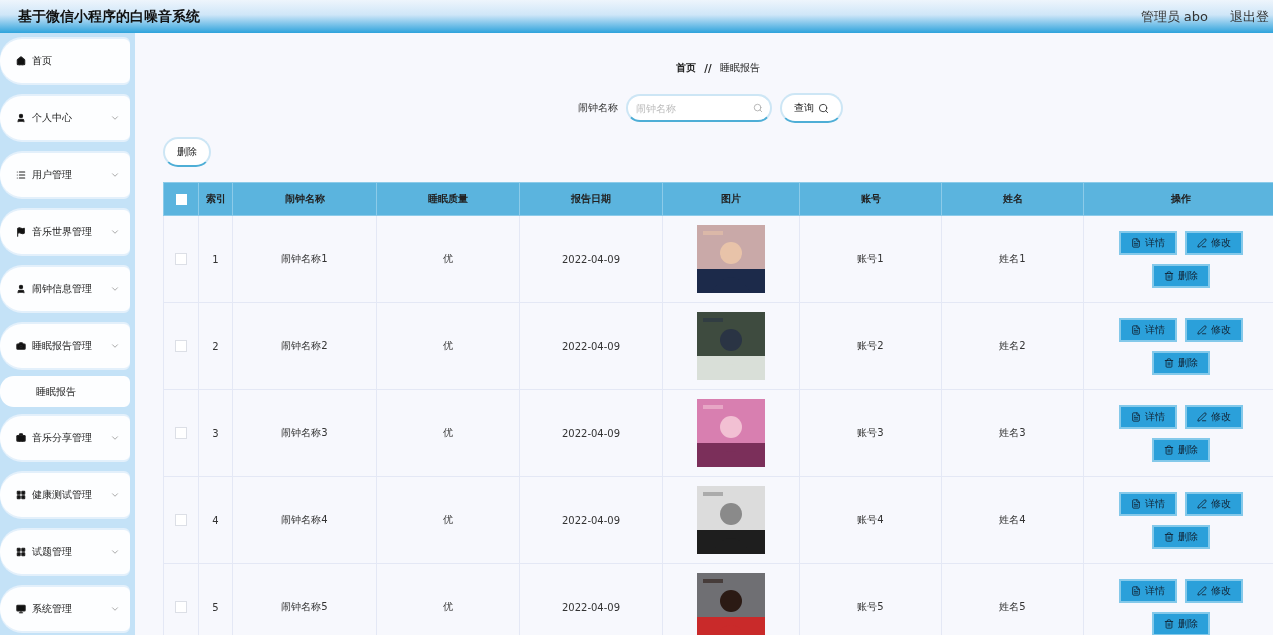  I want to click on submenu-item: 睡眠报告, so click(65, 391).